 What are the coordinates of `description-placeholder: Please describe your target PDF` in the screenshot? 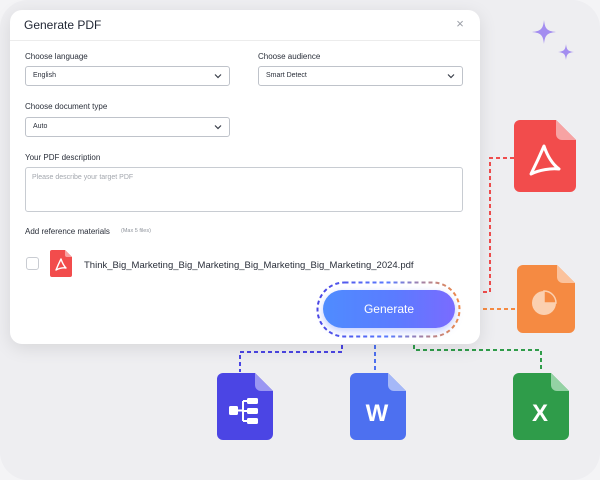 It's located at (83, 177).